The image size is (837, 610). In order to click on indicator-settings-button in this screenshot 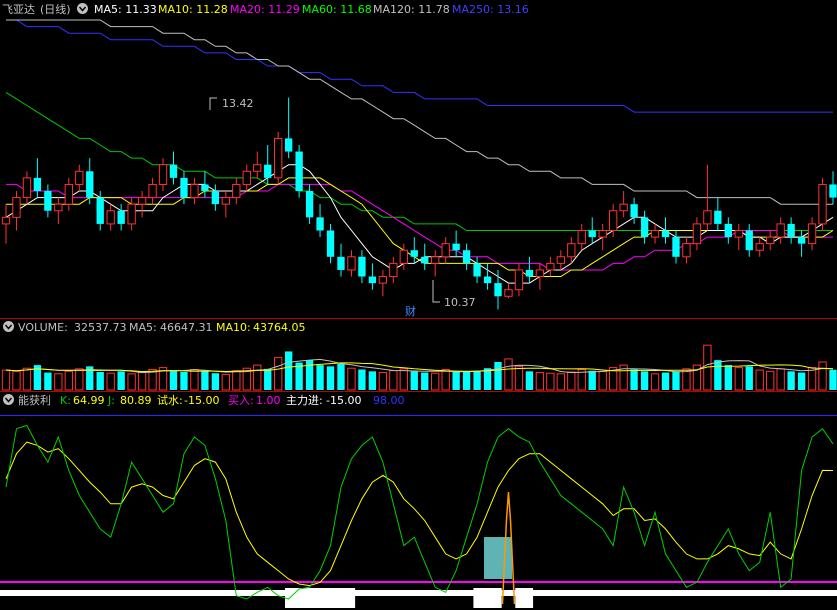, I will do `click(8, 399)`.